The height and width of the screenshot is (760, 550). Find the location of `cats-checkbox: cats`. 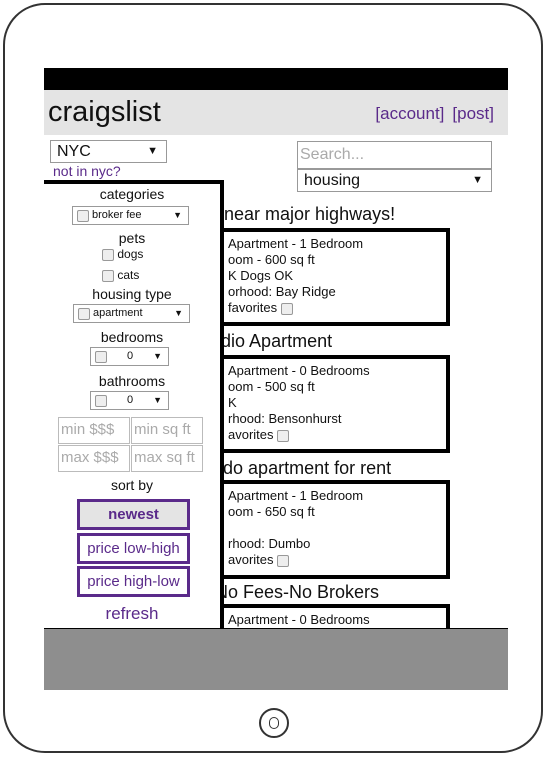

cats-checkbox: cats is located at coordinates (120, 275).